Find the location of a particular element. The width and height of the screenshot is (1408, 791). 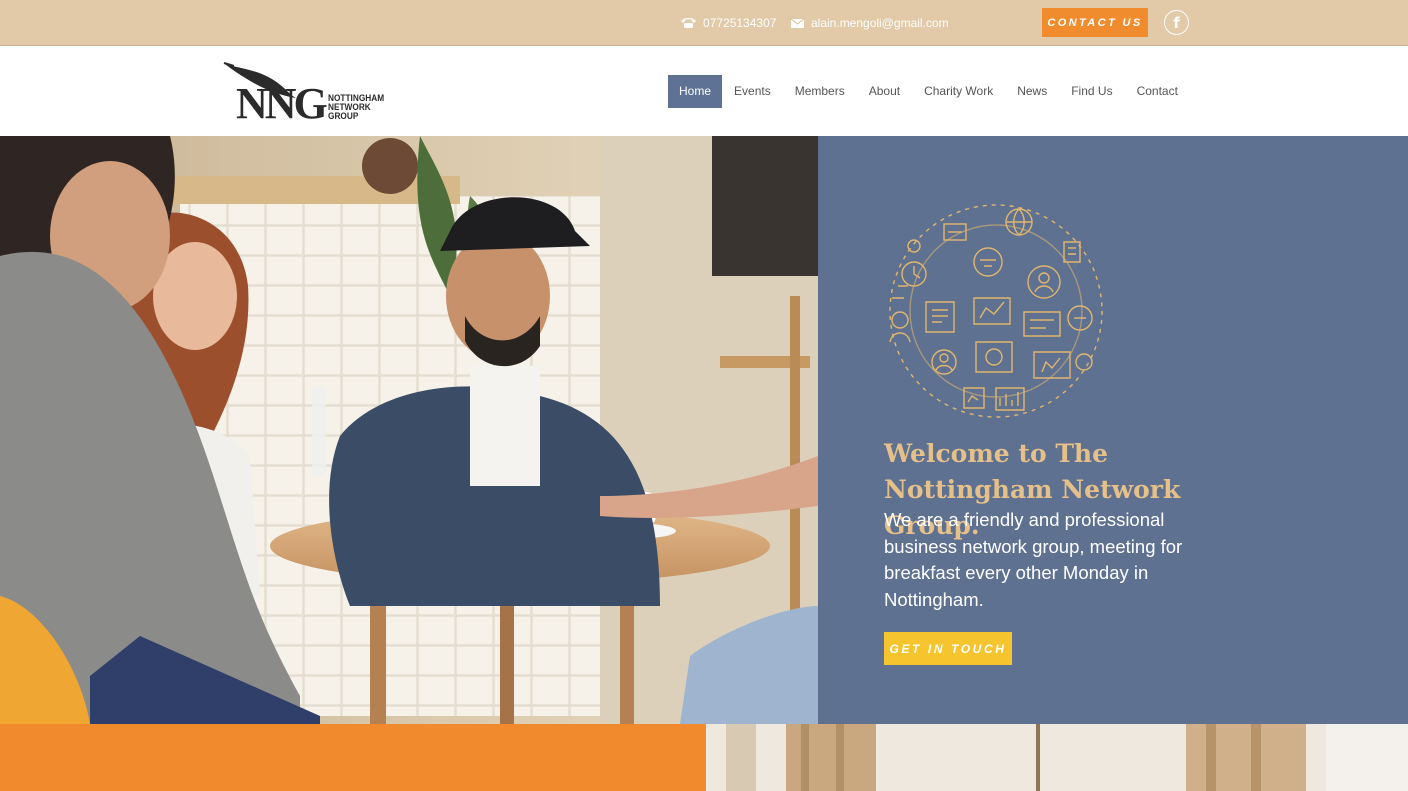

facebook-icon: f is located at coordinates (1176, 22).